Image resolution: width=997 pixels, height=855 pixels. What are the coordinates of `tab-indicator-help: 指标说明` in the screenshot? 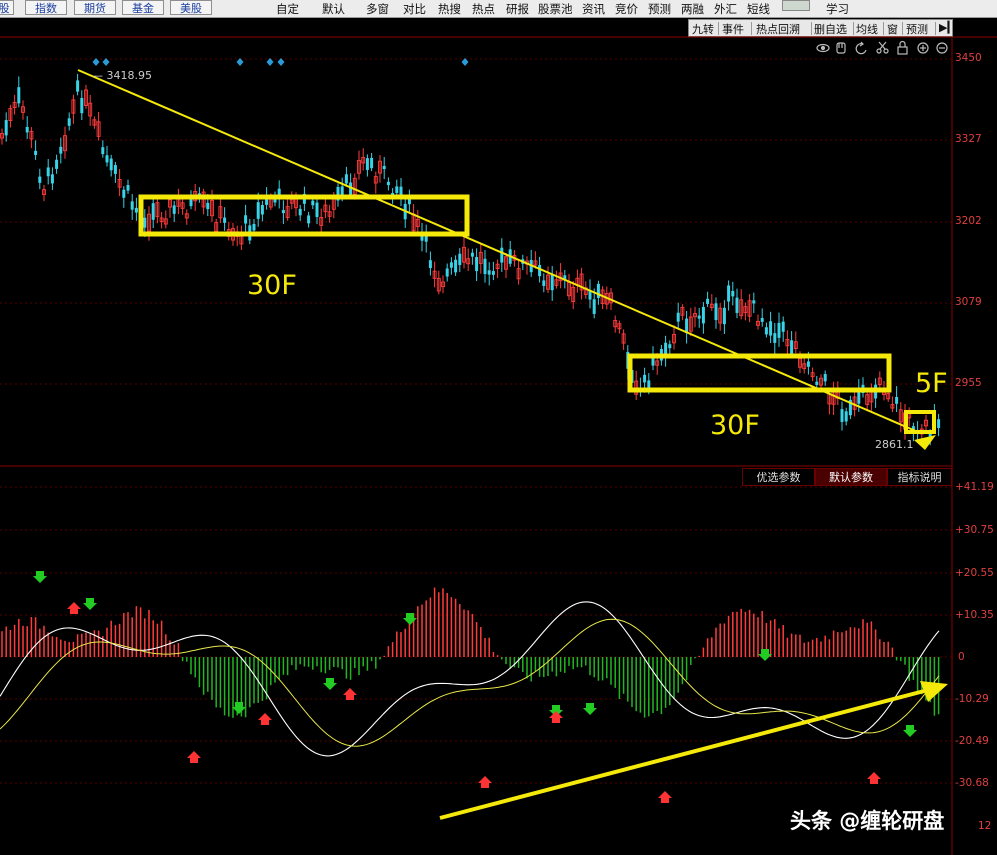 It's located at (919, 477).